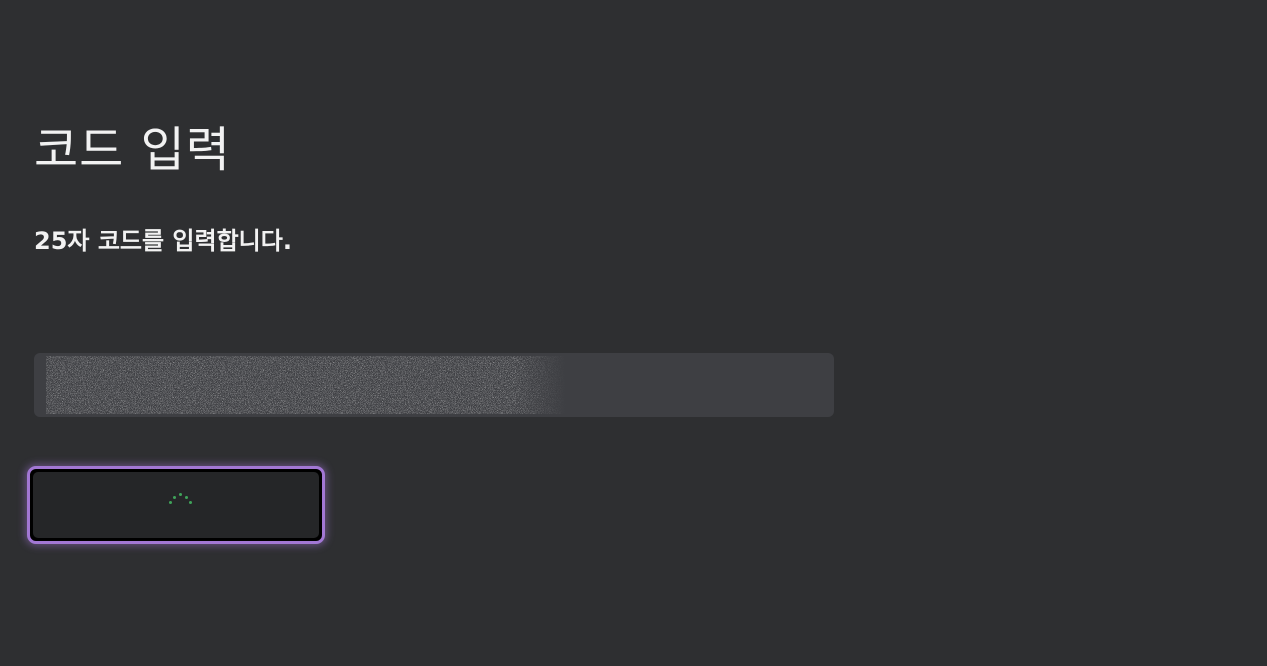  Describe the element at coordinates (163, 241) in the screenshot. I see `page-subtitle: 25자 코드를 입력합니다.` at that location.